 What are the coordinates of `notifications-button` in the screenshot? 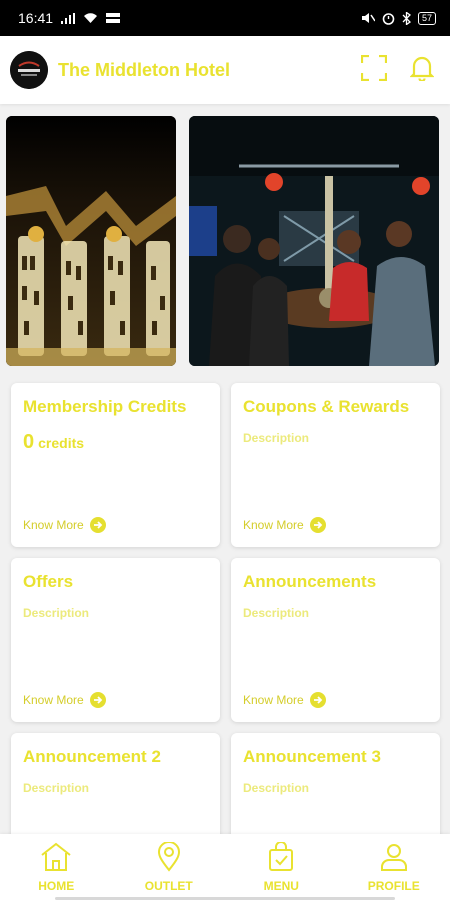 It's located at (422, 70).